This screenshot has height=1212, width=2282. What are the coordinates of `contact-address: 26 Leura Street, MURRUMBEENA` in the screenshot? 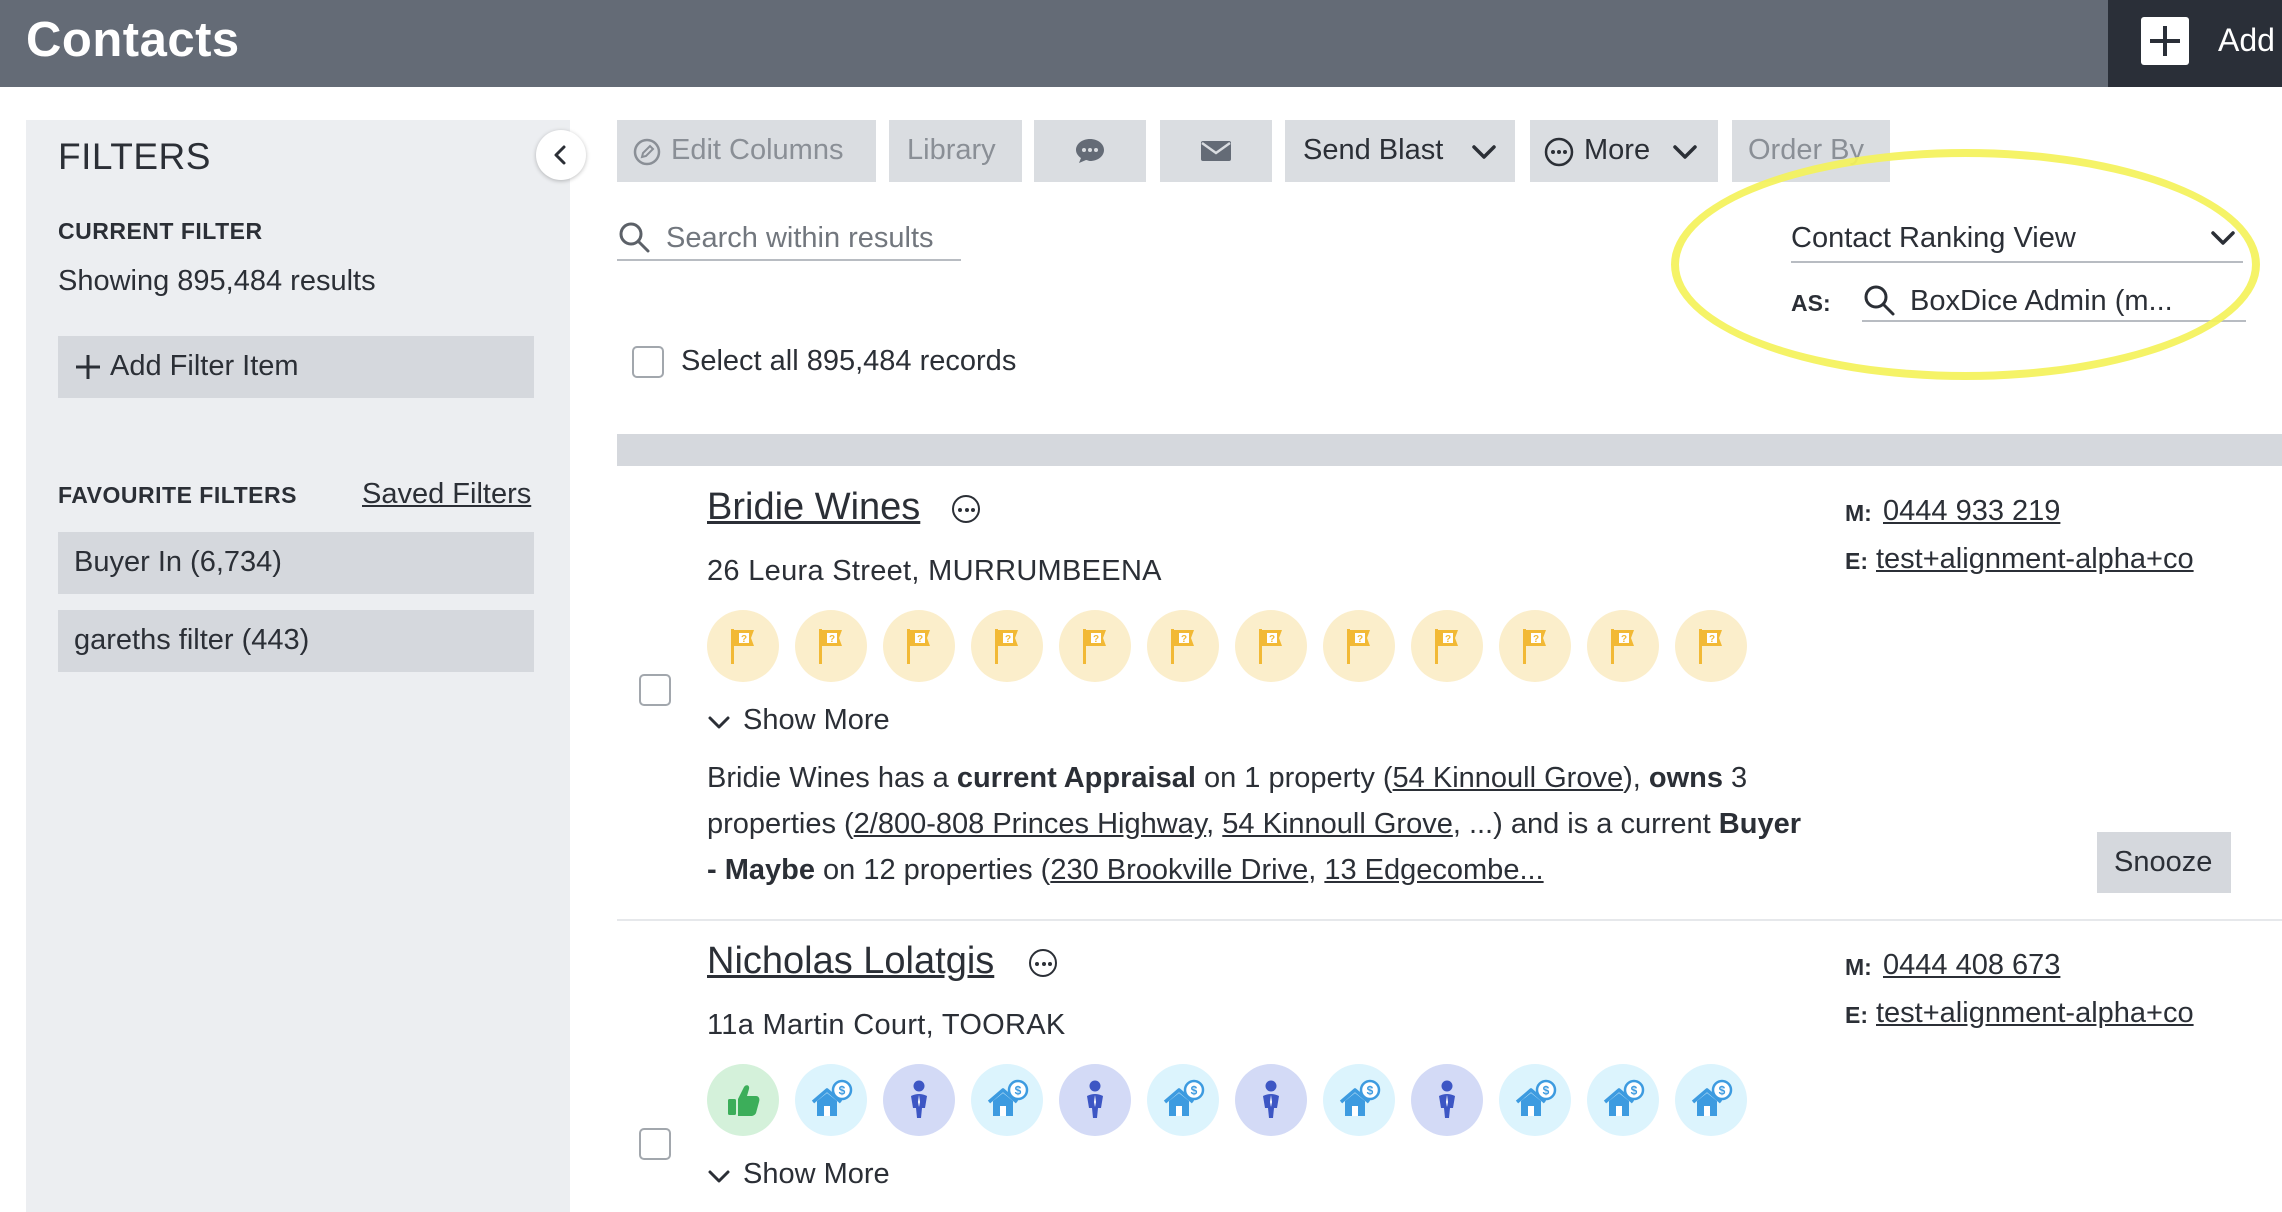 It's located at (934, 571).